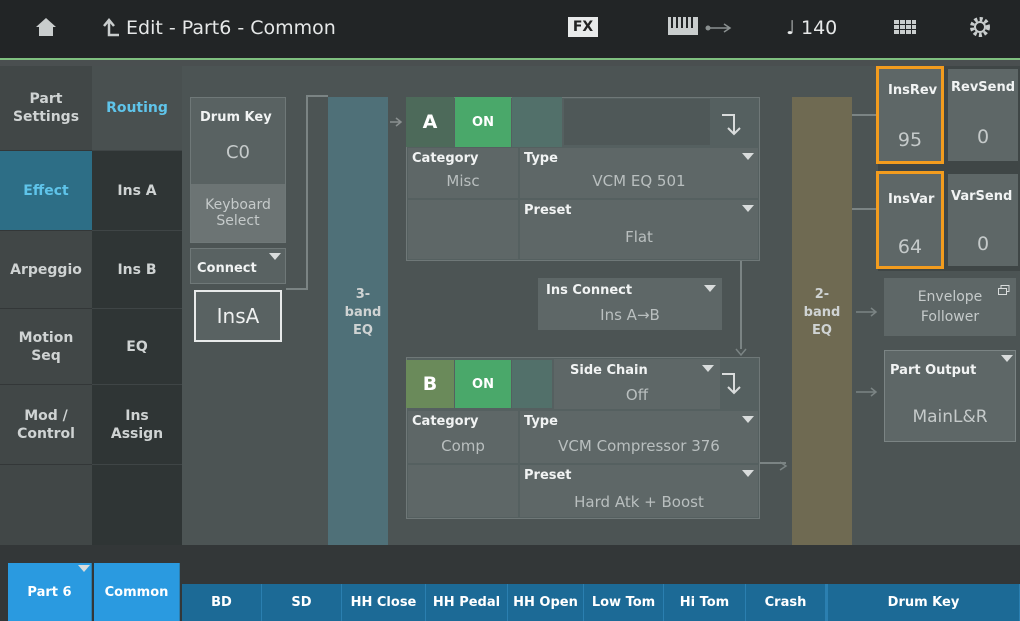  Describe the element at coordinates (683, 28) in the screenshot. I see `keyboard-icon` at that location.